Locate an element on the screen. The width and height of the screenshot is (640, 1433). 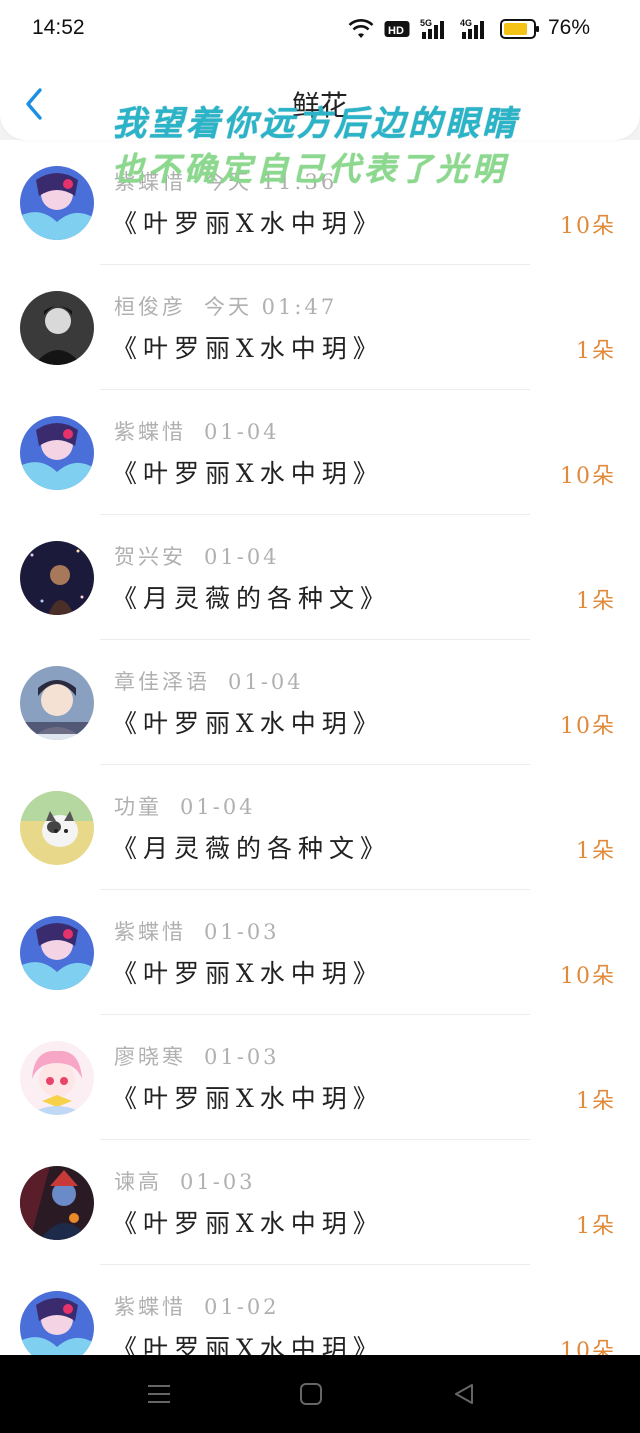
back-triangle-icon is located at coordinates (464, 1394).